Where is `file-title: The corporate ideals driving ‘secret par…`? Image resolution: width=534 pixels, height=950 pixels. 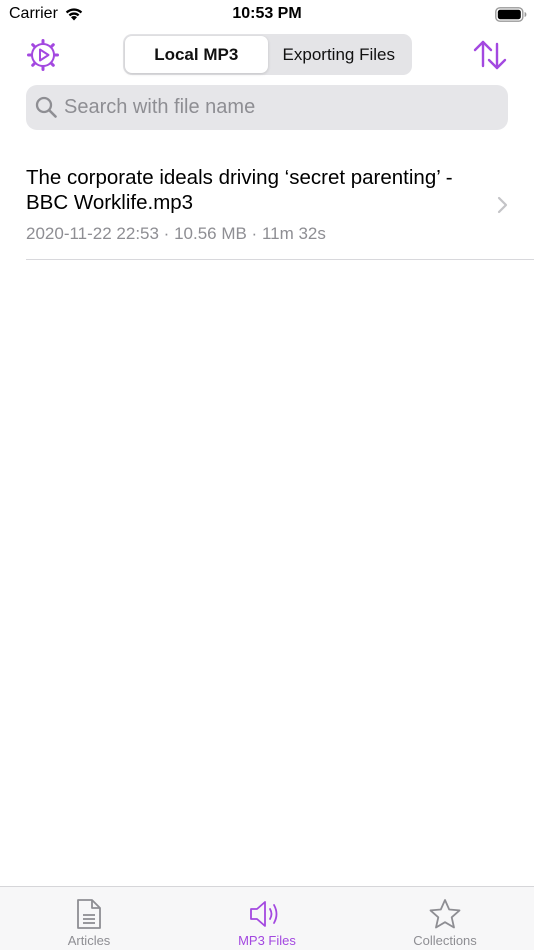 file-title: The corporate ideals driving ‘secret par… is located at coordinates (239, 190).